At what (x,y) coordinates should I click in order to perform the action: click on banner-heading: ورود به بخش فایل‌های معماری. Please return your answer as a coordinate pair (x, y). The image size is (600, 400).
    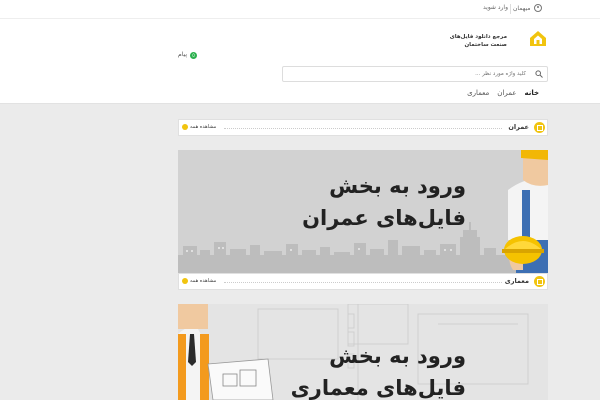
    Looking at the image, I should click on (378, 370).